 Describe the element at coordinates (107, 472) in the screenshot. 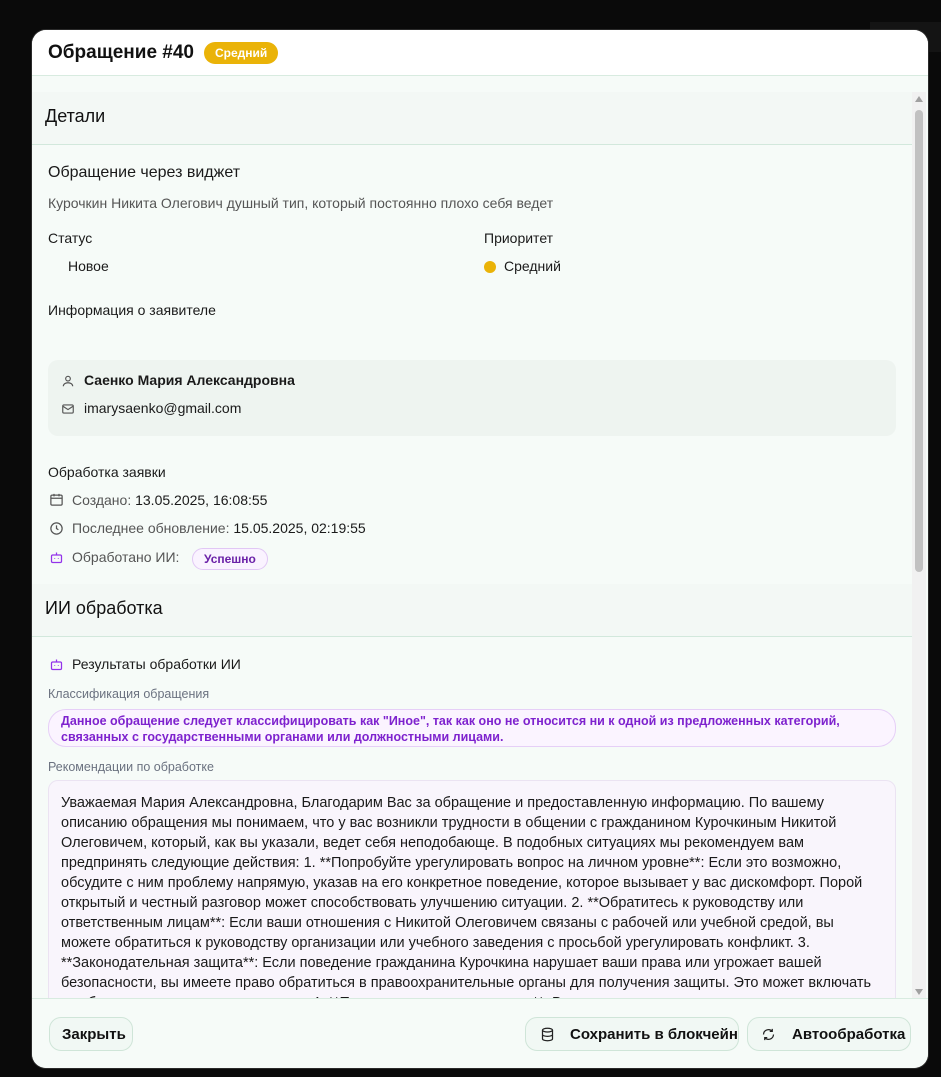

I see `processing-header: Обработка заявки` at that location.